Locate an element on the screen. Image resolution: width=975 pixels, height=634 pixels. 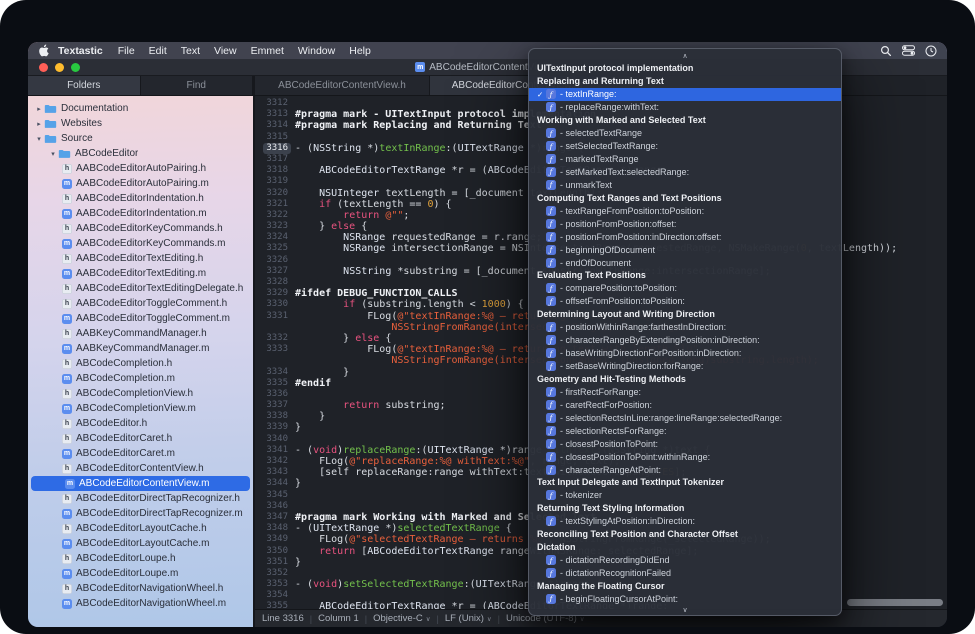
tree-file-row: m ABCodeEditorLoupe.m is located at coordinates (140, 573).